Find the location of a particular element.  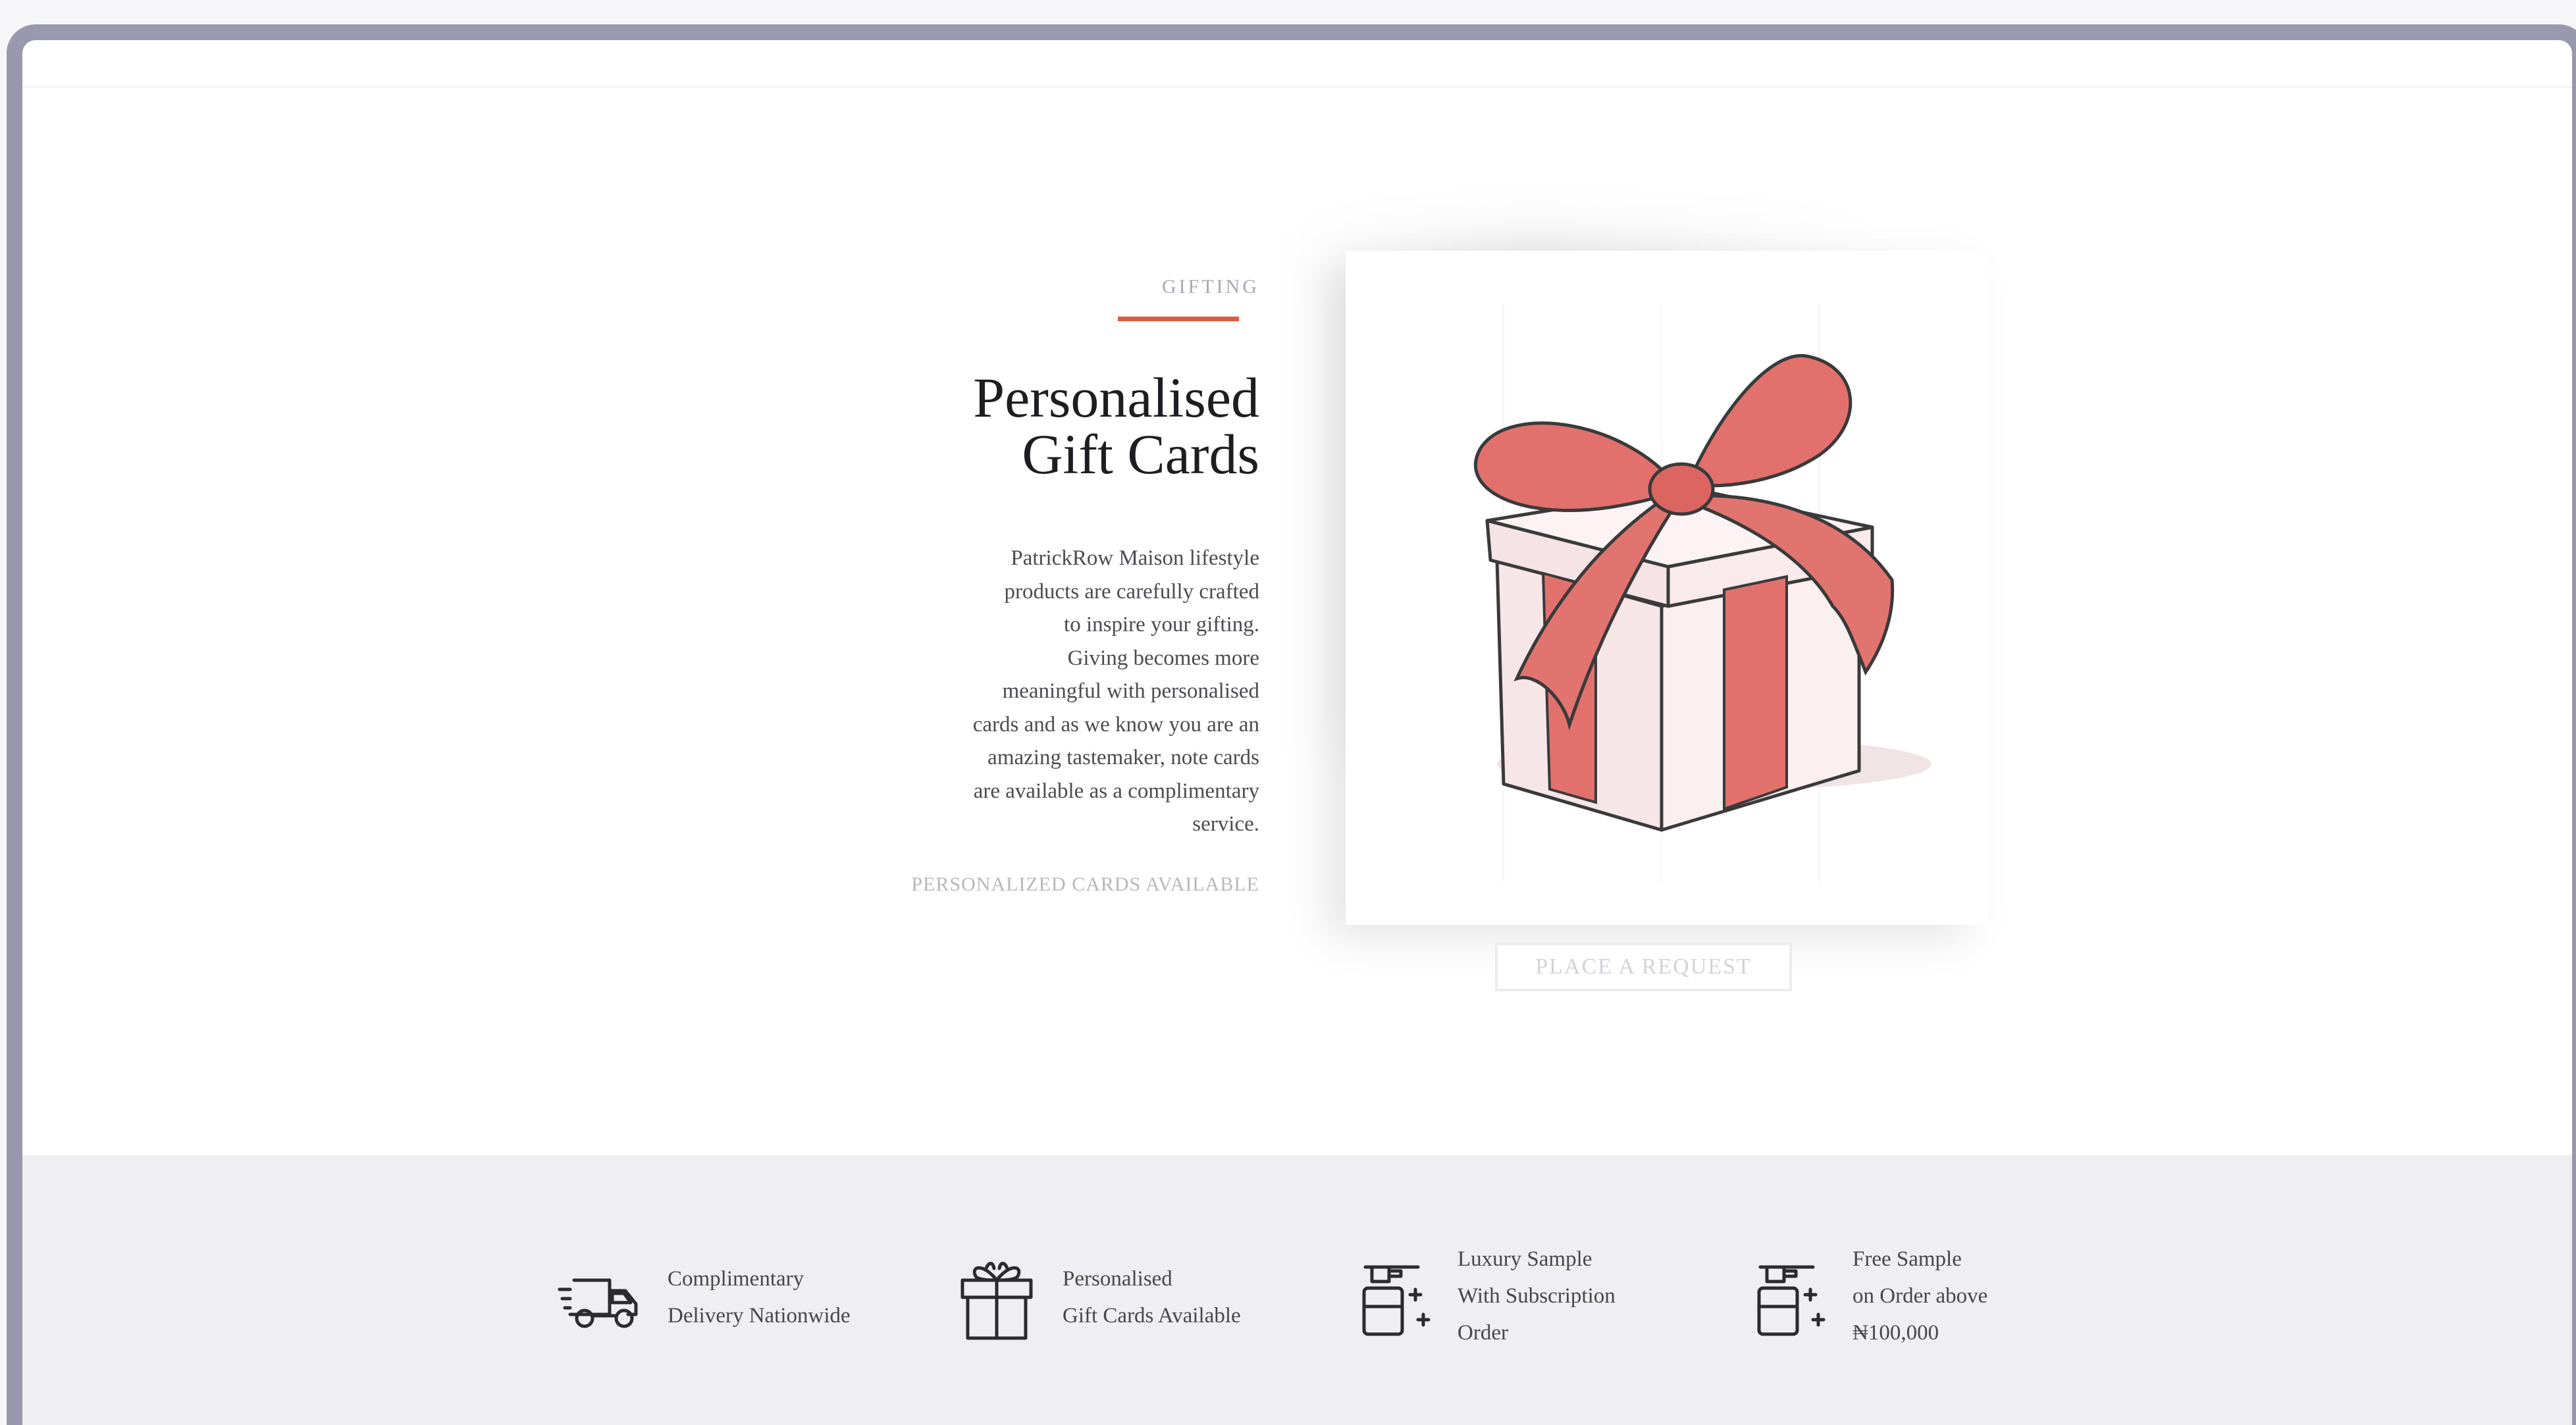

feature-free-sample: Free Sample on Order above ₦100,000 is located at coordinates (1911, 1290).